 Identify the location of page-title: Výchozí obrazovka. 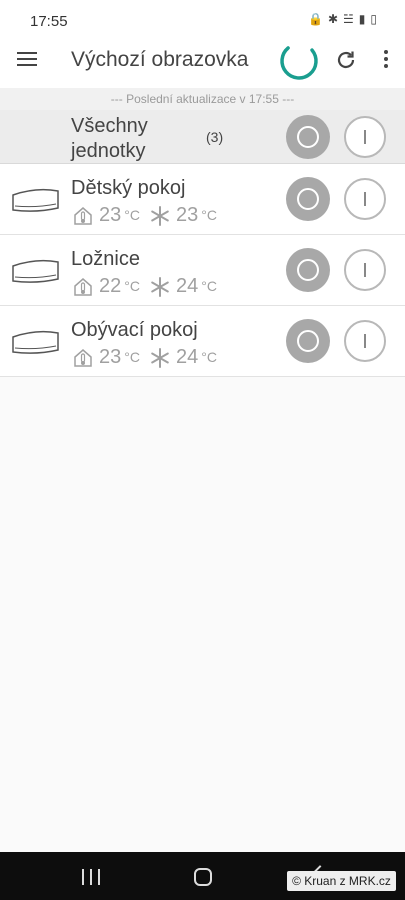
(160, 59).